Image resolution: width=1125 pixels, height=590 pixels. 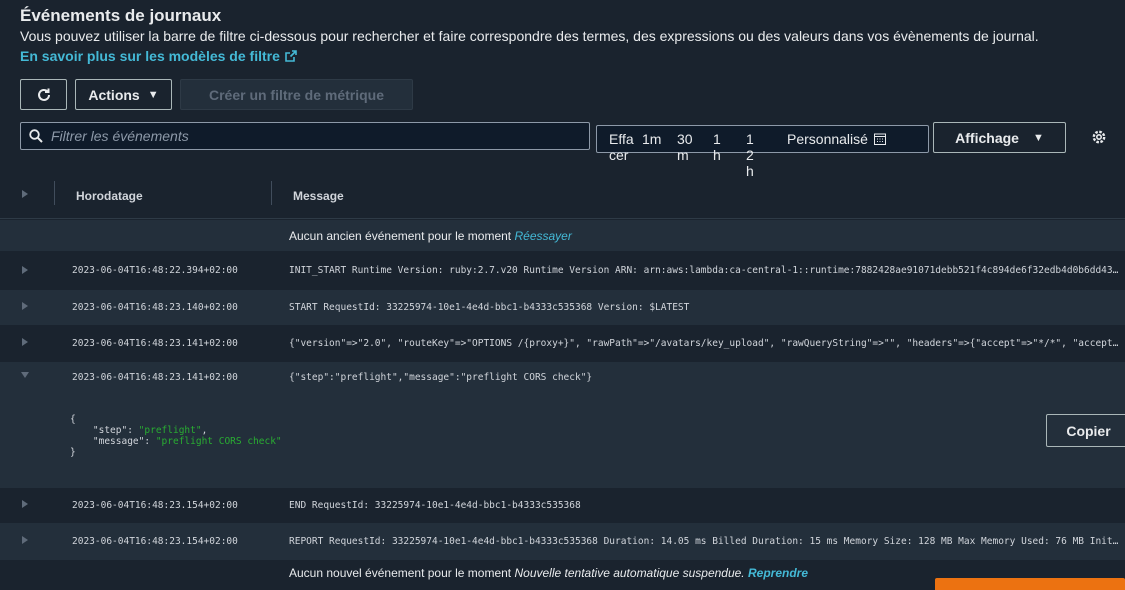 I want to click on copy-button: Copier, so click(x=1085, y=430).